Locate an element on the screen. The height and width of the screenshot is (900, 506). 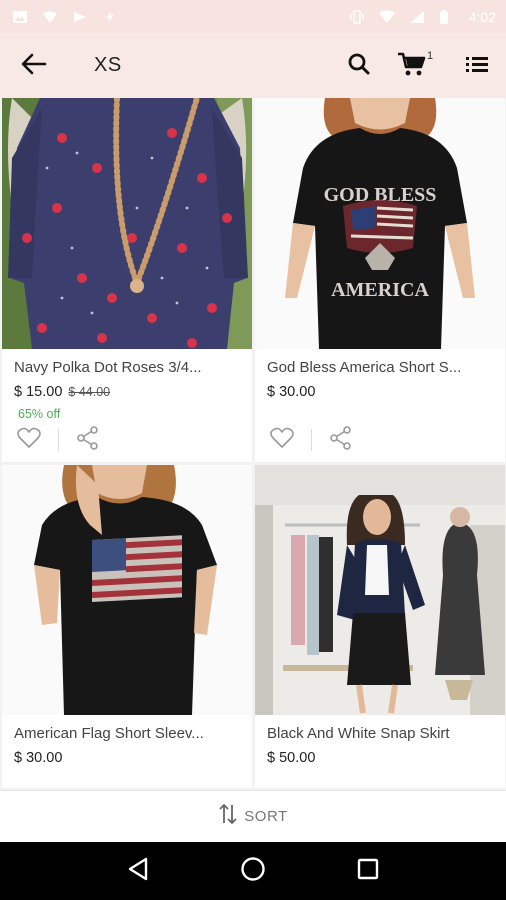
sort-label: SORT is located at coordinates (266, 816).